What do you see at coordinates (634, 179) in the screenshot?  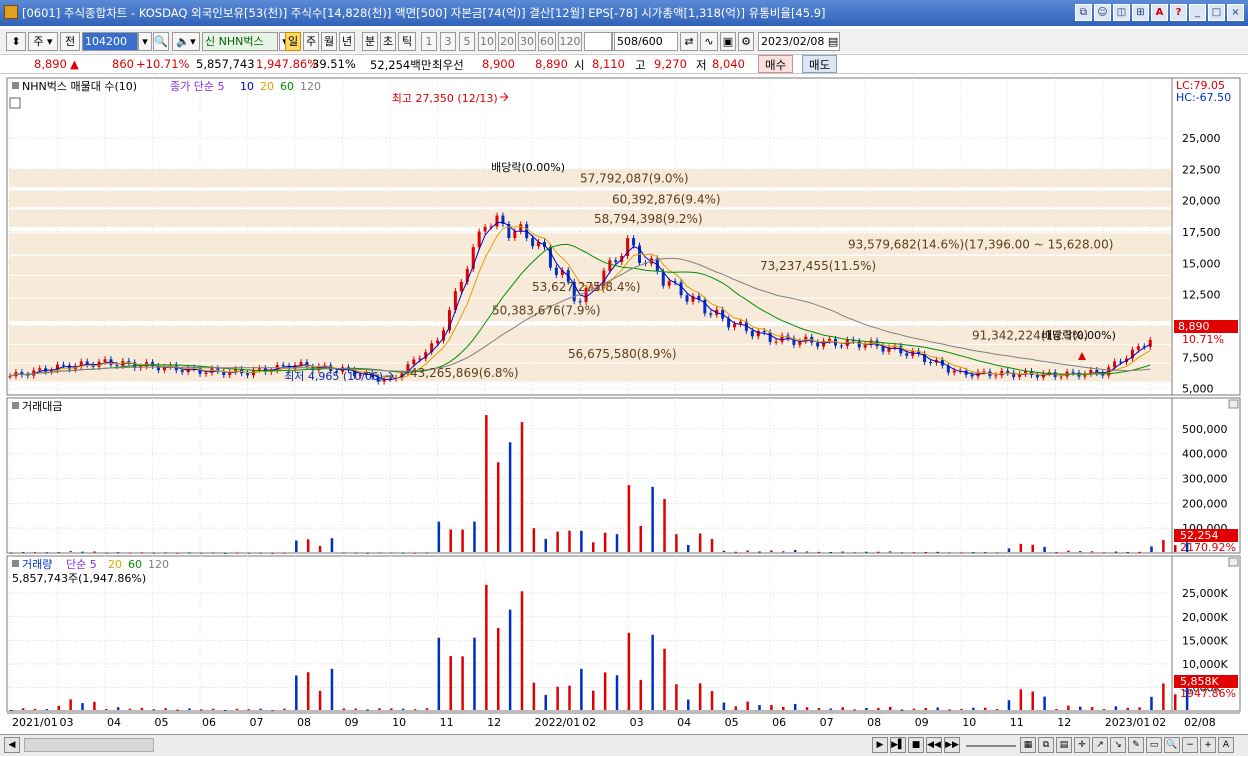 I see `volume-profile-label: 57,792,087(9.0%)` at bounding box center [634, 179].